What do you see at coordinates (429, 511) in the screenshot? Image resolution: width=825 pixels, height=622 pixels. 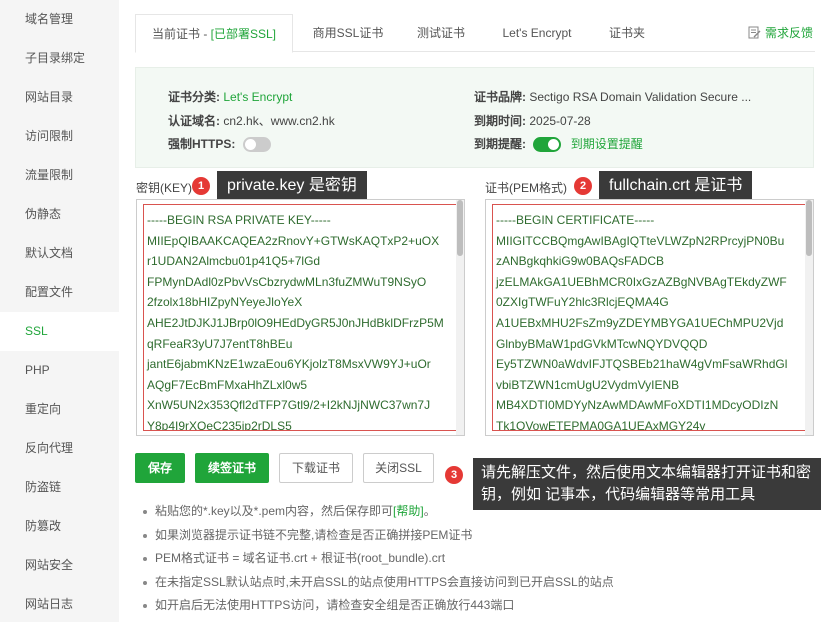 I see `tip-1-suffix: 。` at bounding box center [429, 511].